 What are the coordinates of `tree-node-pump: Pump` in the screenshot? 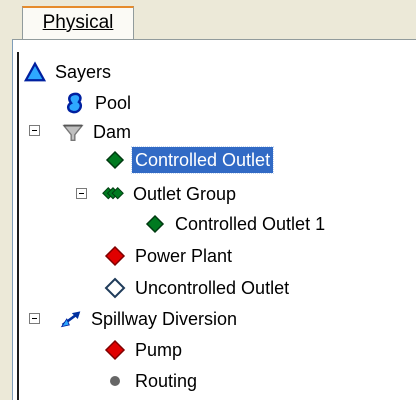 It's located at (144, 350).